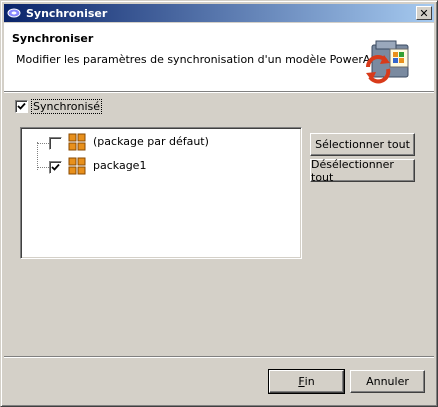 This screenshot has width=438, height=407. Describe the element at coordinates (219, 13) in the screenshot. I see `title-bar: Synchroniser ✕` at that location.